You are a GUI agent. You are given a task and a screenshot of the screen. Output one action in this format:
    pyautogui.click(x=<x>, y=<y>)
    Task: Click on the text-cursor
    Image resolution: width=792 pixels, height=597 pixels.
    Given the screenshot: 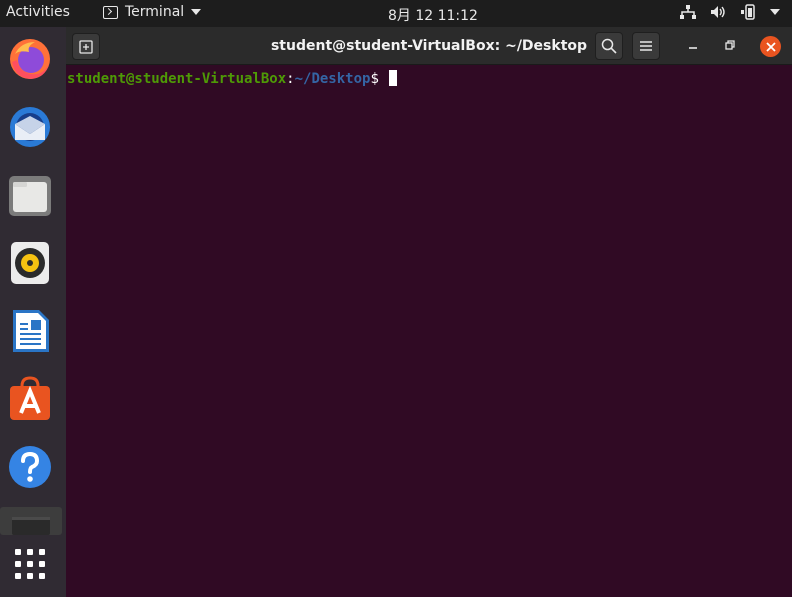 What is the action you would take?
    pyautogui.click(x=392, y=78)
    